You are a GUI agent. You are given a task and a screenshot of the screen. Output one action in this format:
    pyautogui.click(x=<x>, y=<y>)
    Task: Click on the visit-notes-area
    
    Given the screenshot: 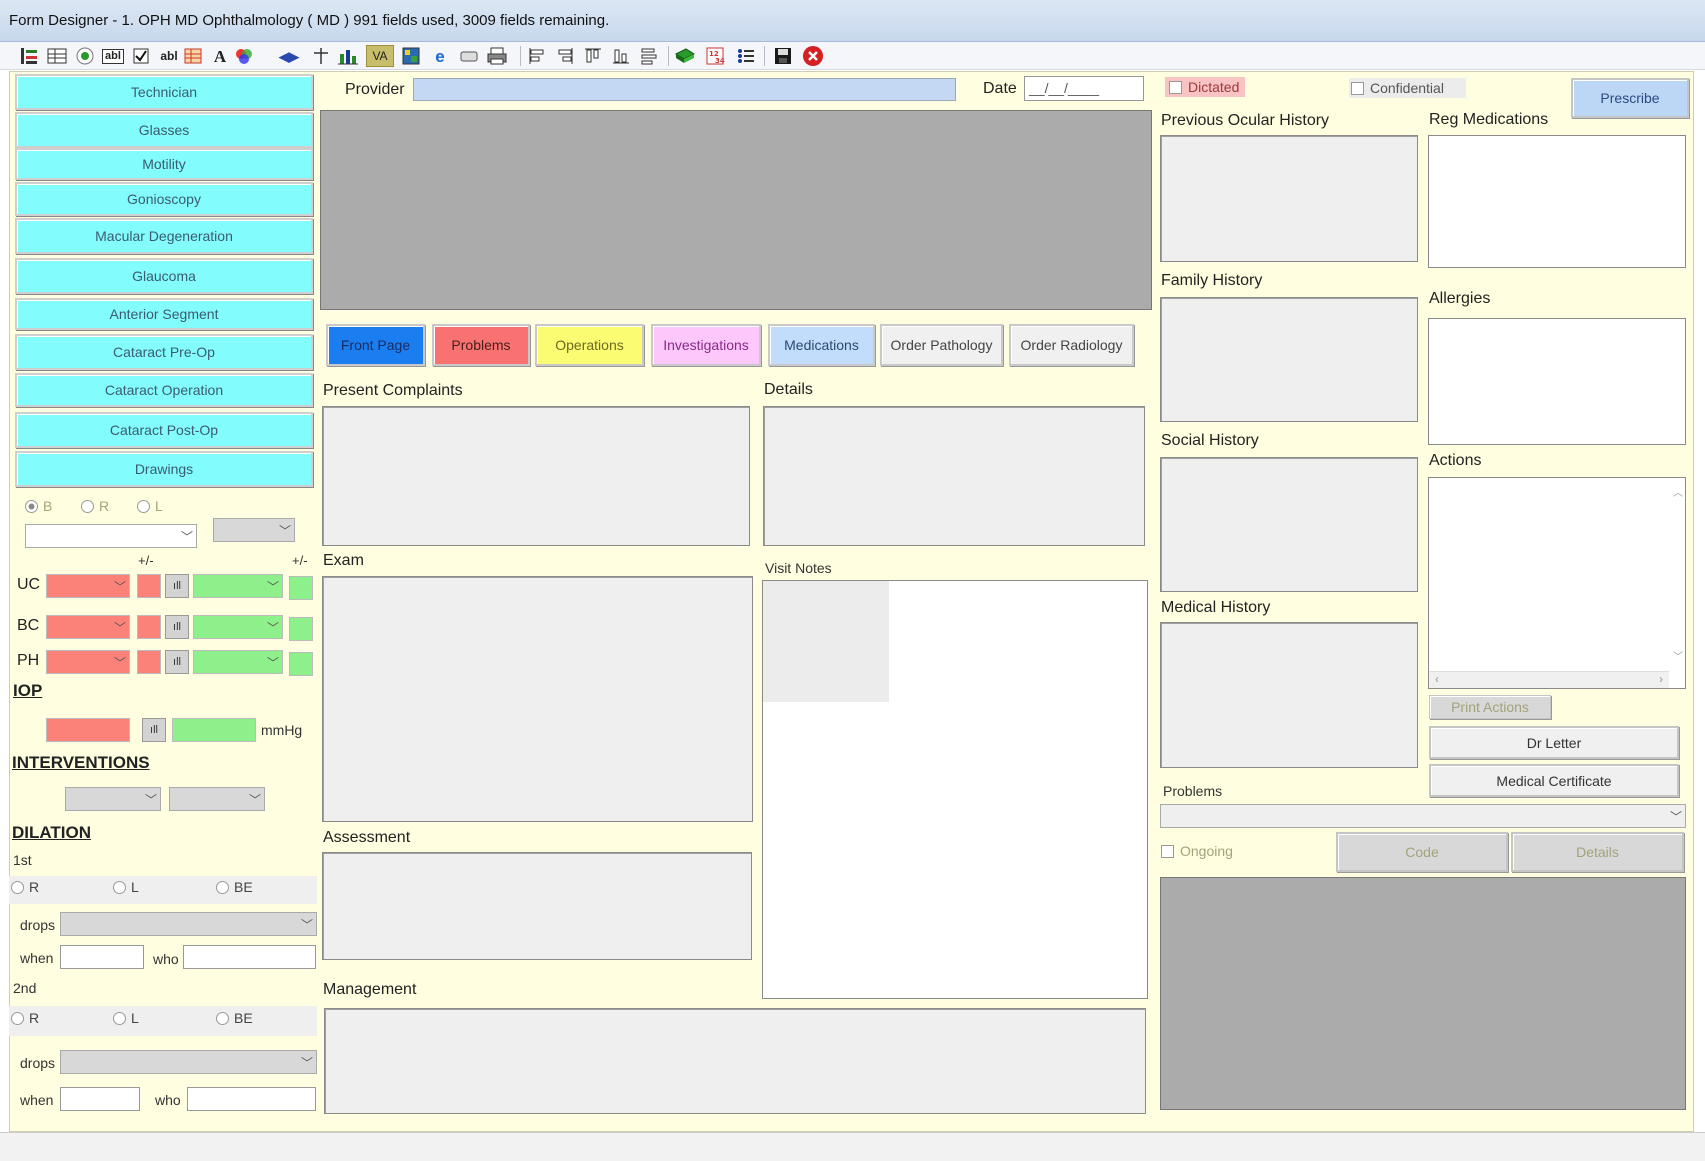 What is the action you would take?
    pyautogui.click(x=955, y=789)
    